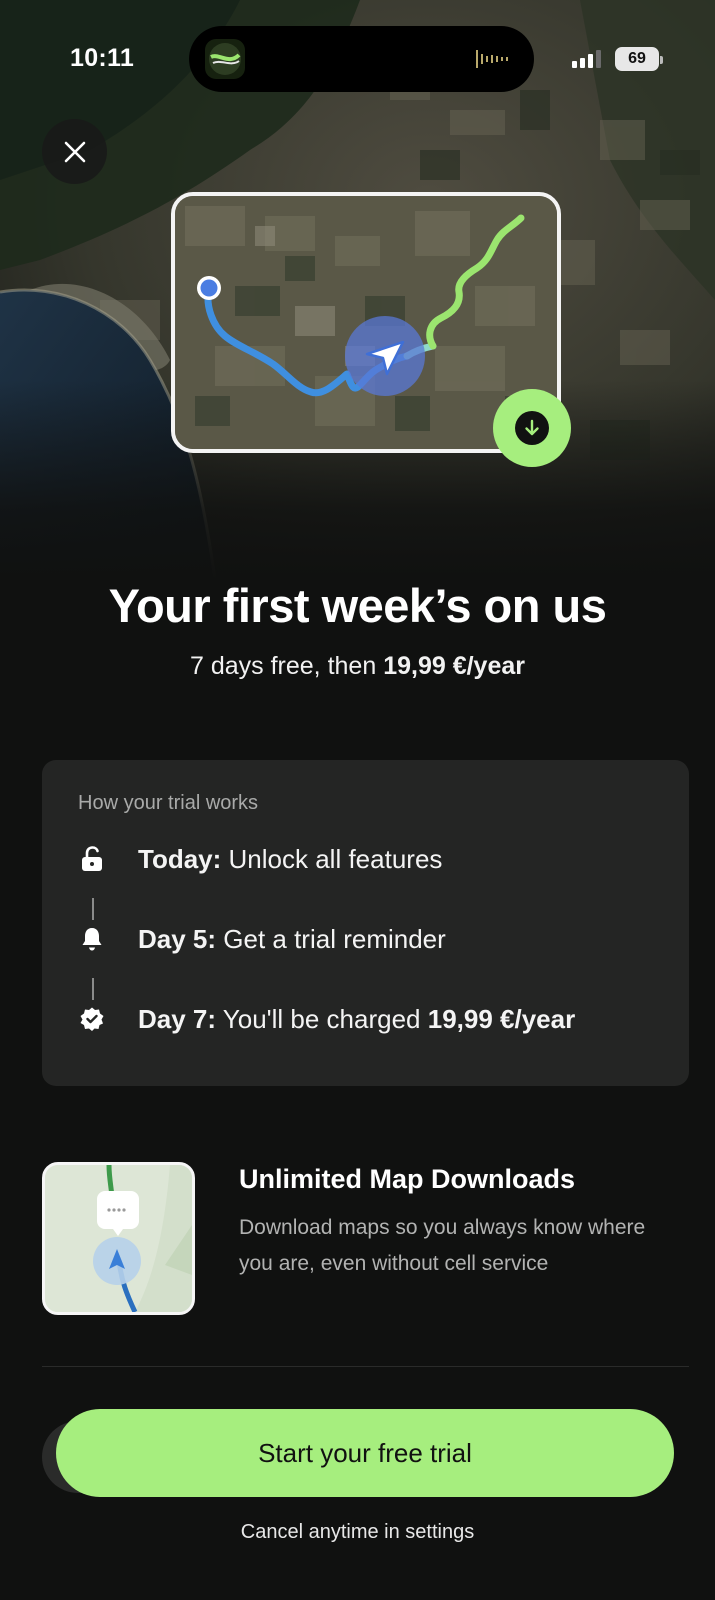 The width and height of the screenshot is (715, 1600). What do you see at coordinates (225, 59) in the screenshot?
I see `app-activity-icon` at bounding box center [225, 59].